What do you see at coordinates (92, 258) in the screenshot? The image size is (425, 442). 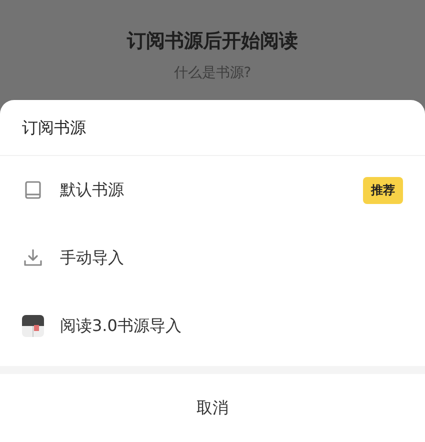 I see `option-label: 手动导入` at bounding box center [92, 258].